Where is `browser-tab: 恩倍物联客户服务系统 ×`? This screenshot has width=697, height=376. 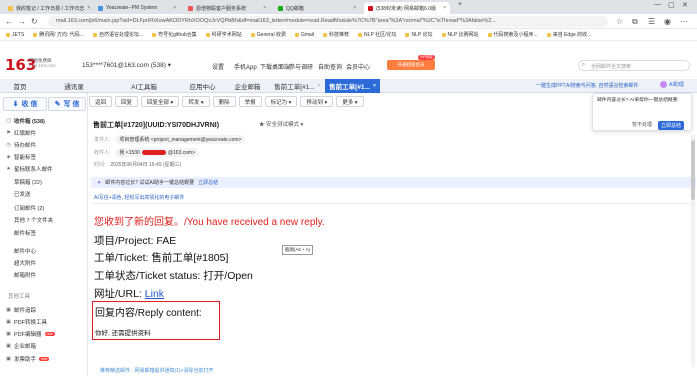 browser-tab: 恩倍物联客户服务系统 × is located at coordinates (227, 8).